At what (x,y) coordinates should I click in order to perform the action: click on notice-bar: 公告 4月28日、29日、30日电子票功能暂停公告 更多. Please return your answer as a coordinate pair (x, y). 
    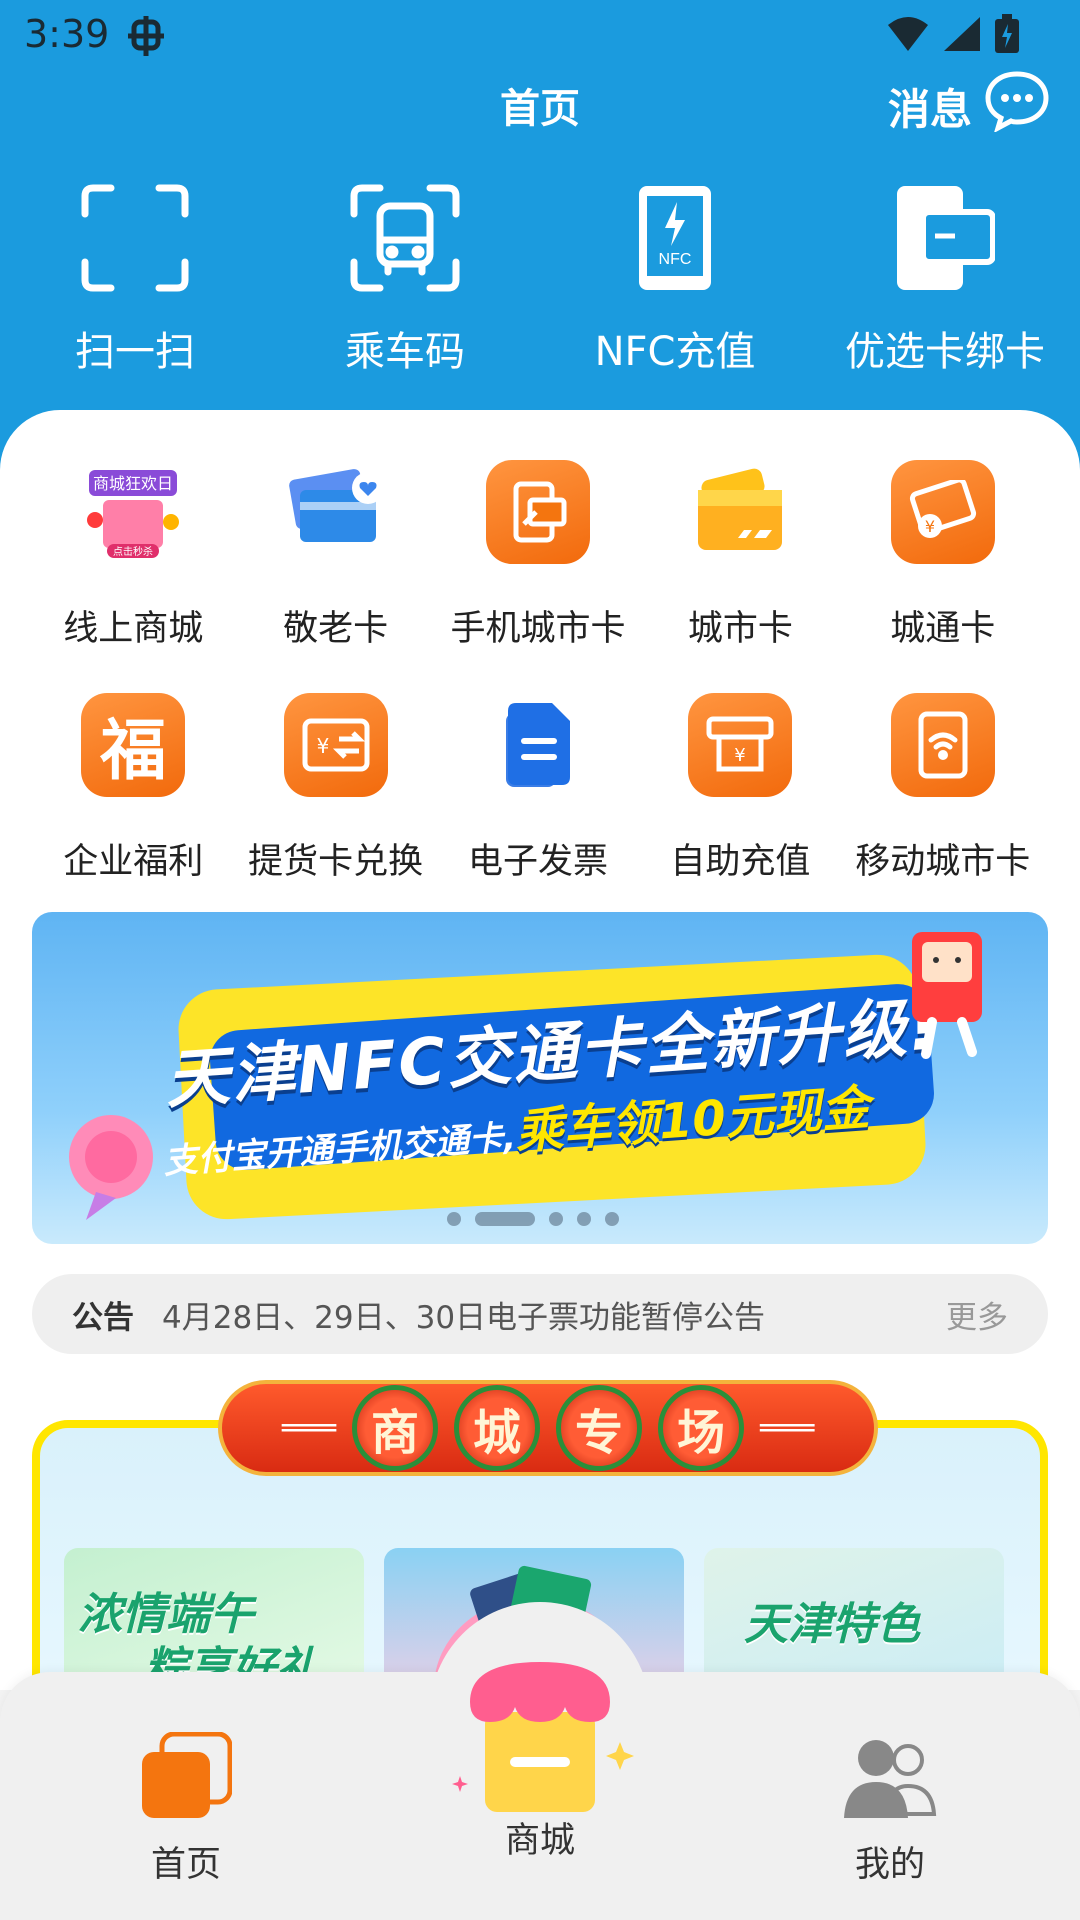
    Looking at the image, I should click on (540, 1314).